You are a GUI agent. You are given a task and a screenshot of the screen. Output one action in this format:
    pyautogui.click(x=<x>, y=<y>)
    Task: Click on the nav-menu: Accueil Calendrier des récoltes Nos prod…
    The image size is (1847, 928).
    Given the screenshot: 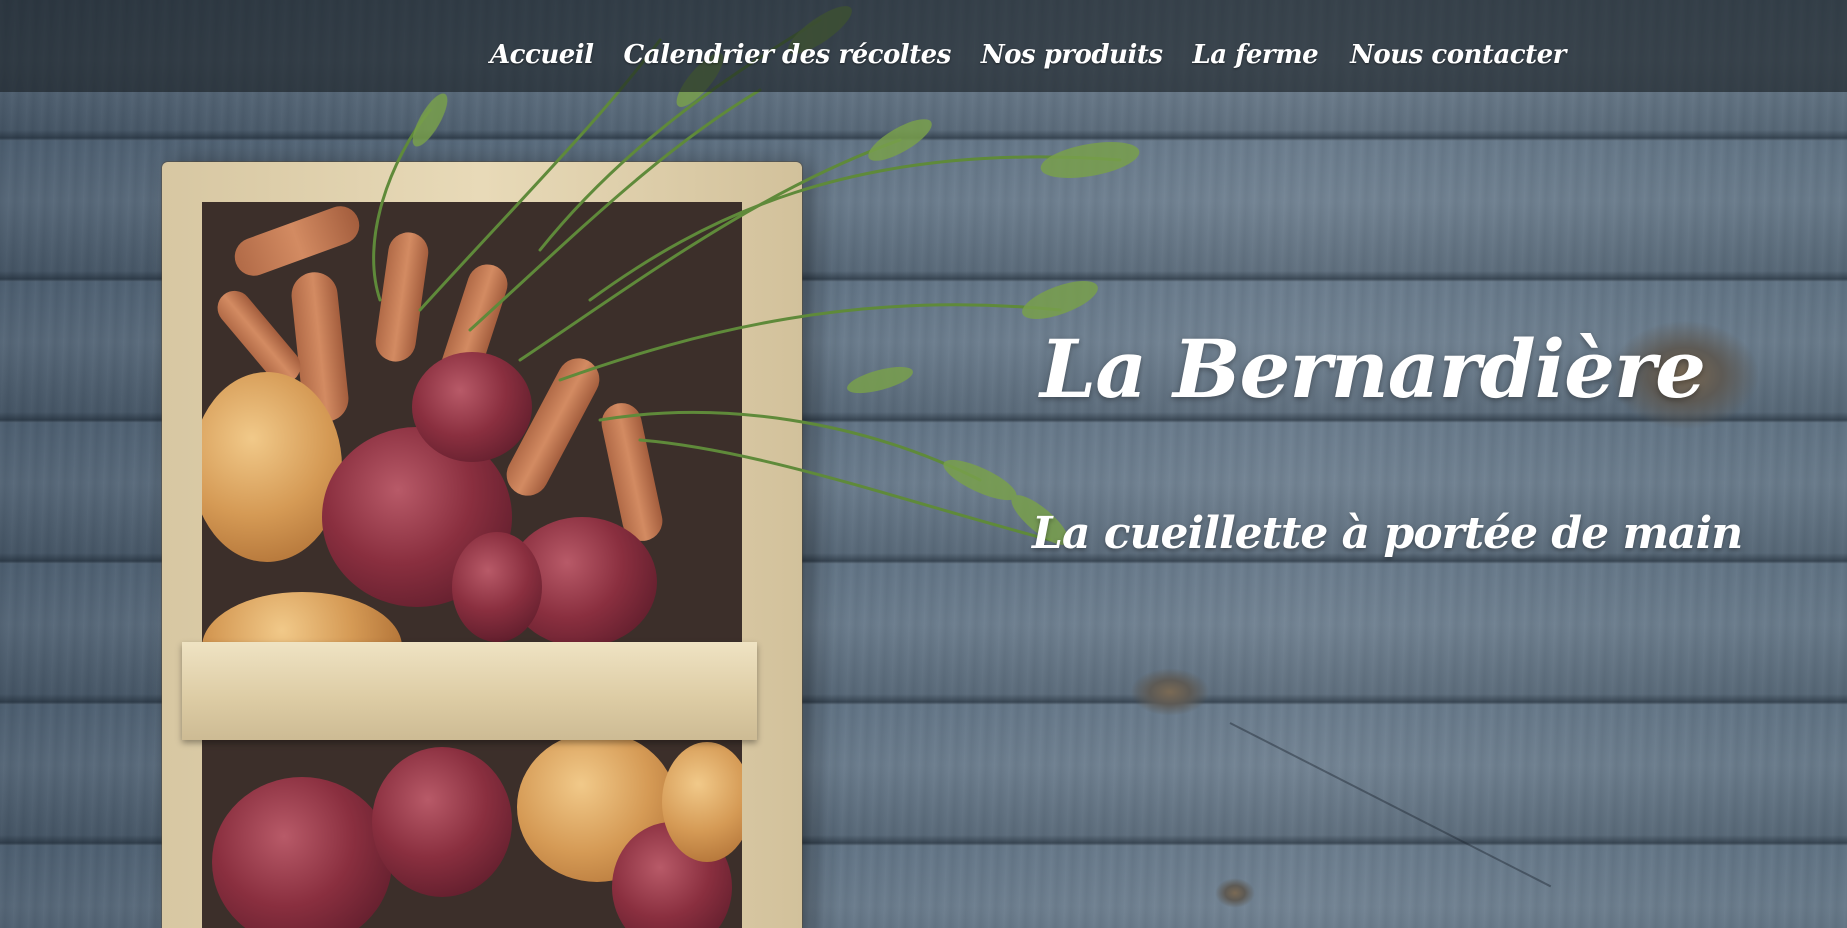 What is the action you would take?
    pyautogui.click(x=1028, y=55)
    